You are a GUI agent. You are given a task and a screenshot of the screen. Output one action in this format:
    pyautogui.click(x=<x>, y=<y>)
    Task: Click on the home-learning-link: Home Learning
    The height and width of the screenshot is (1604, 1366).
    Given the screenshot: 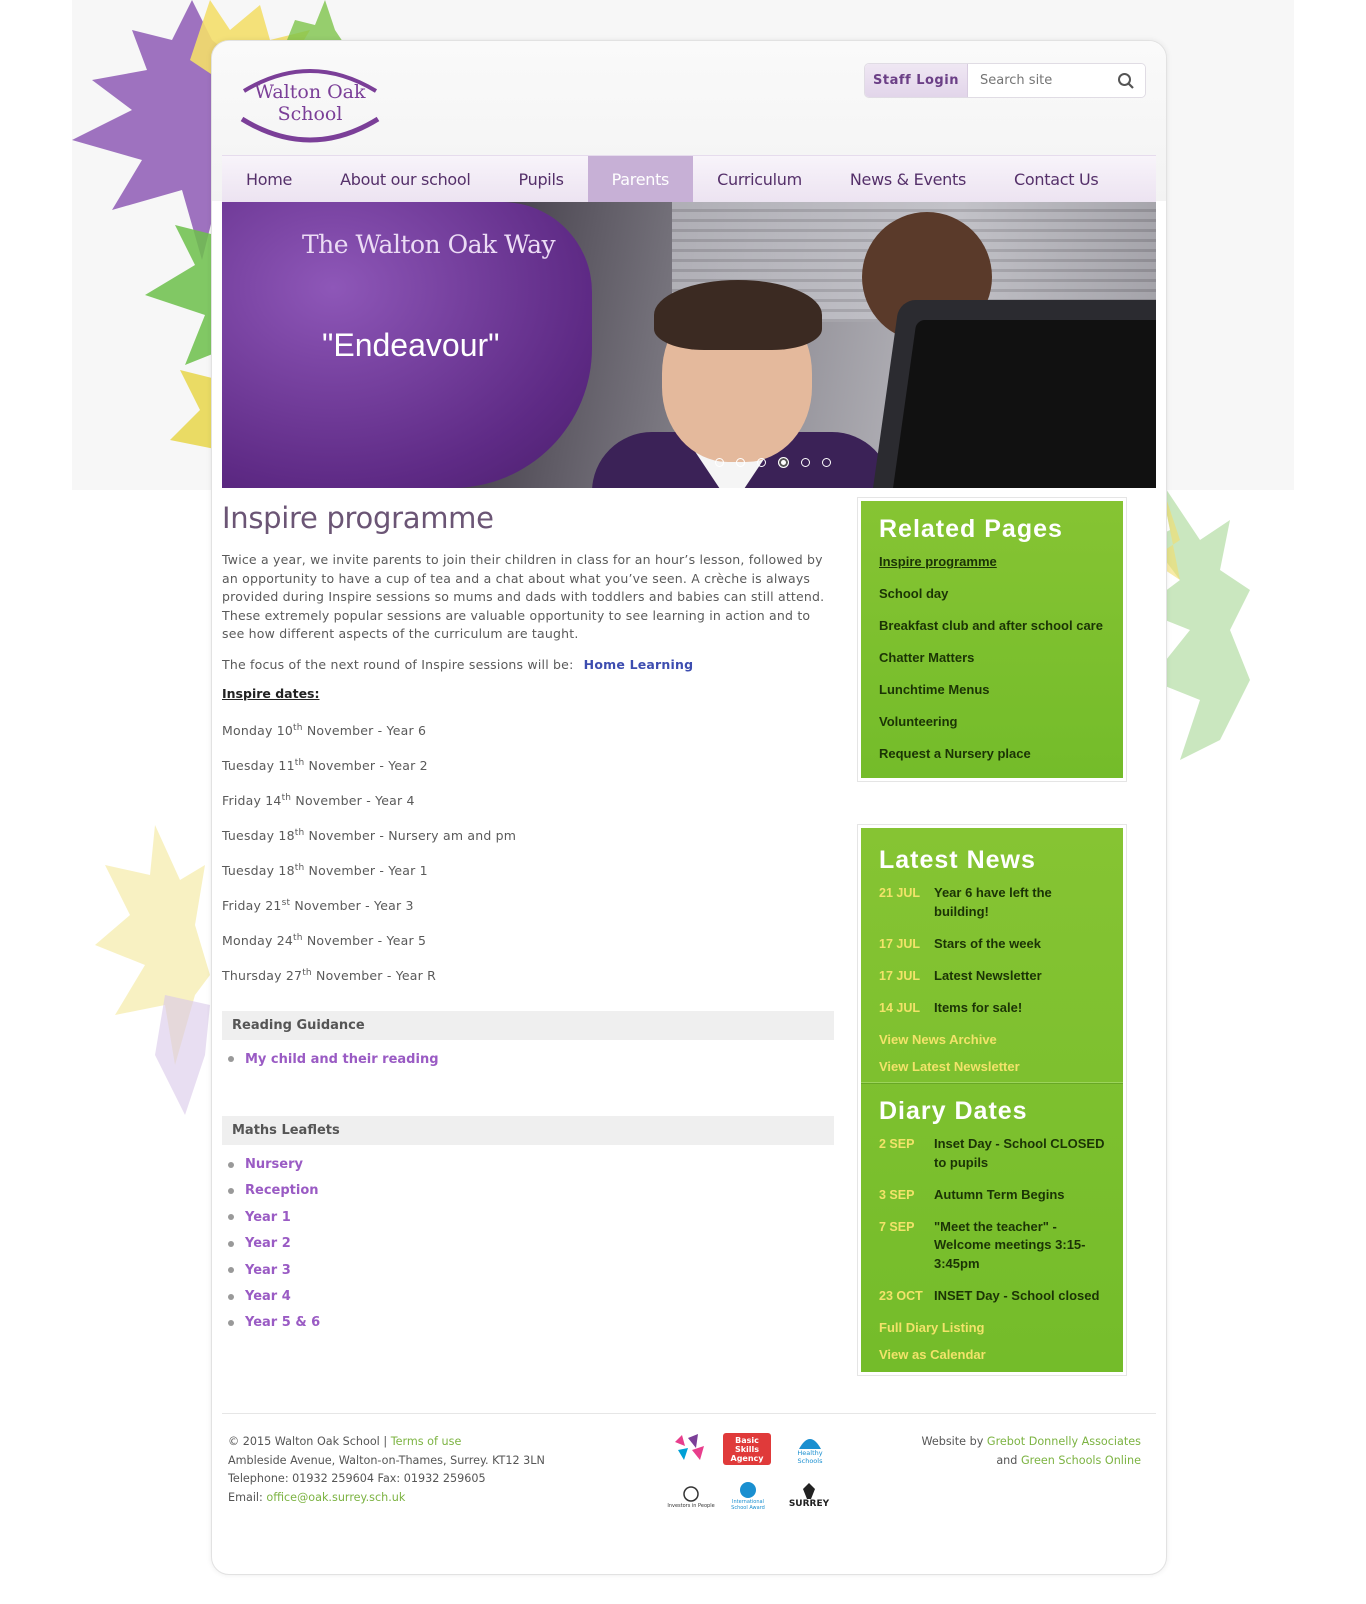 What is the action you would take?
    pyautogui.click(x=639, y=664)
    